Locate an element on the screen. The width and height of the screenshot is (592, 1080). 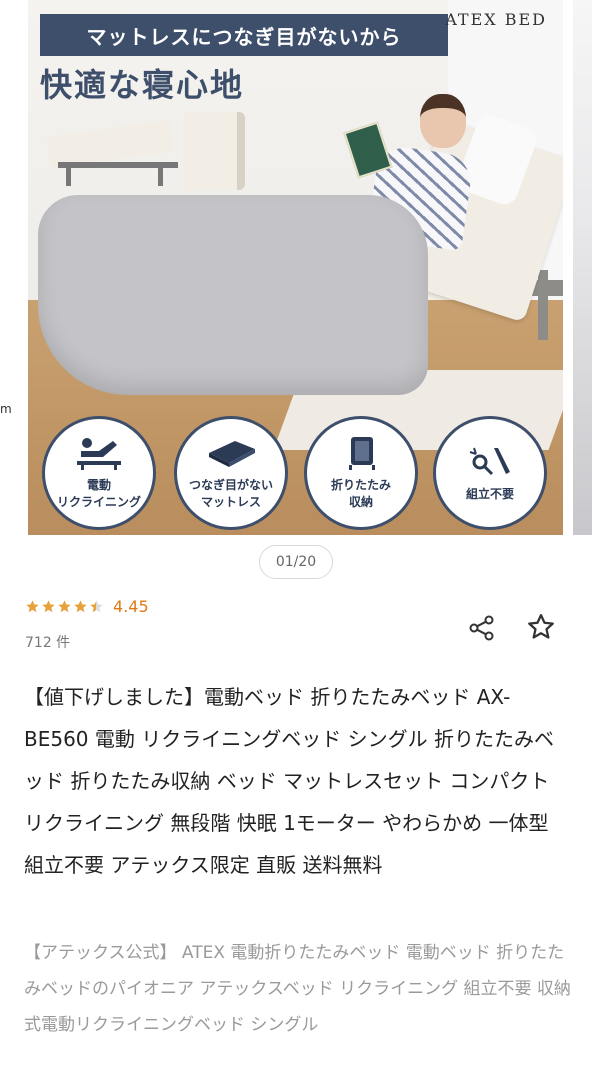
rating-stars is located at coordinates (65, 606).